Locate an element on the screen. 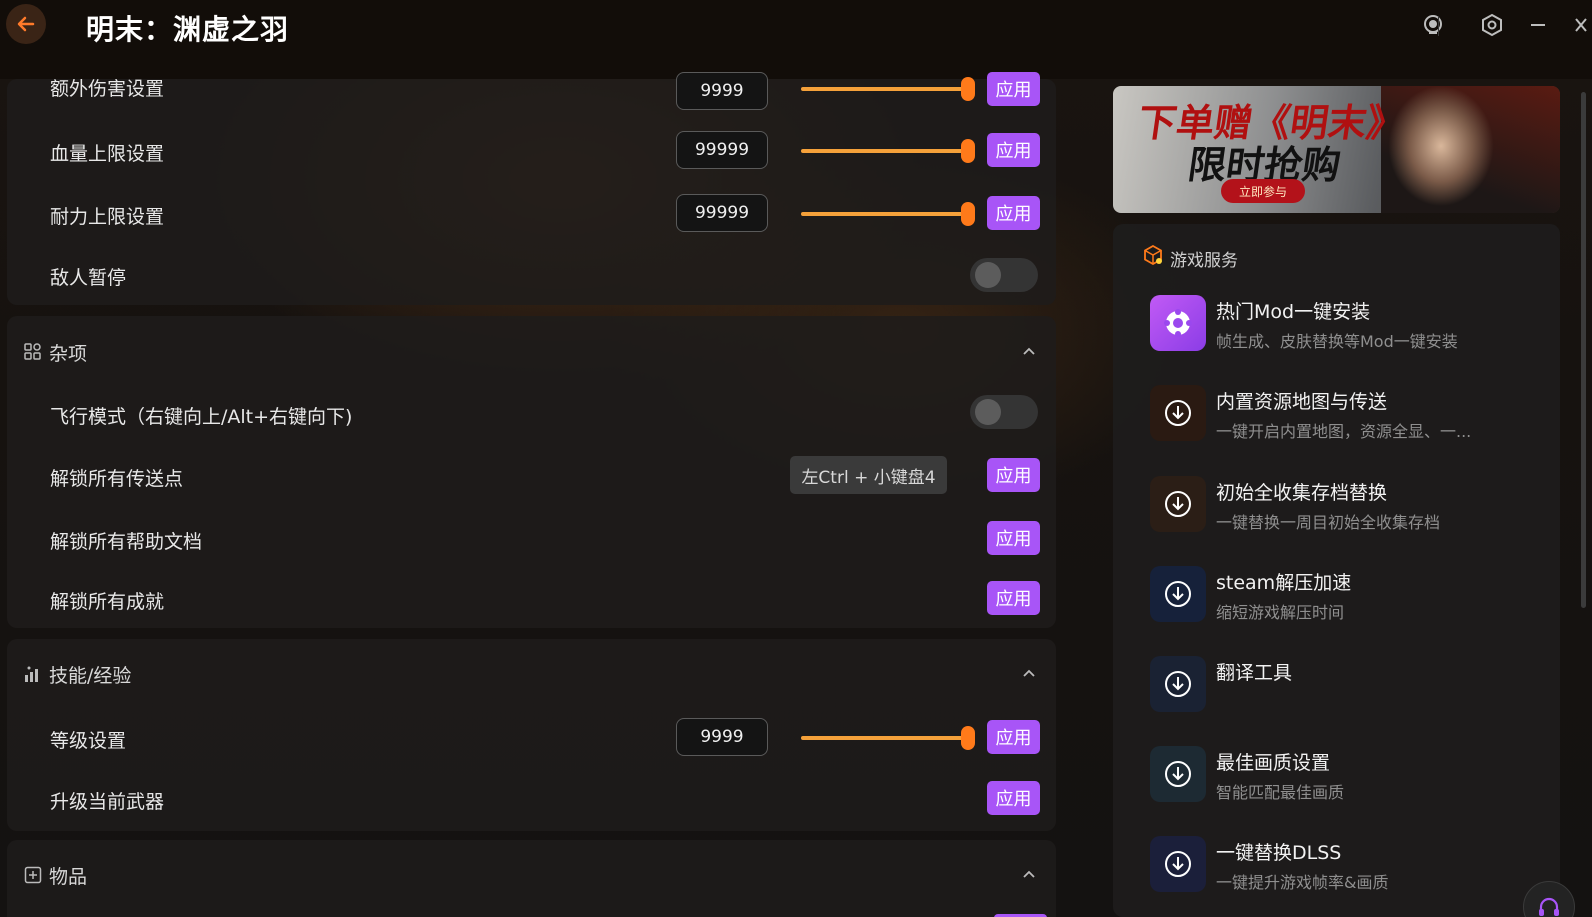  services-title: 游戏服务 is located at coordinates (1204, 261).